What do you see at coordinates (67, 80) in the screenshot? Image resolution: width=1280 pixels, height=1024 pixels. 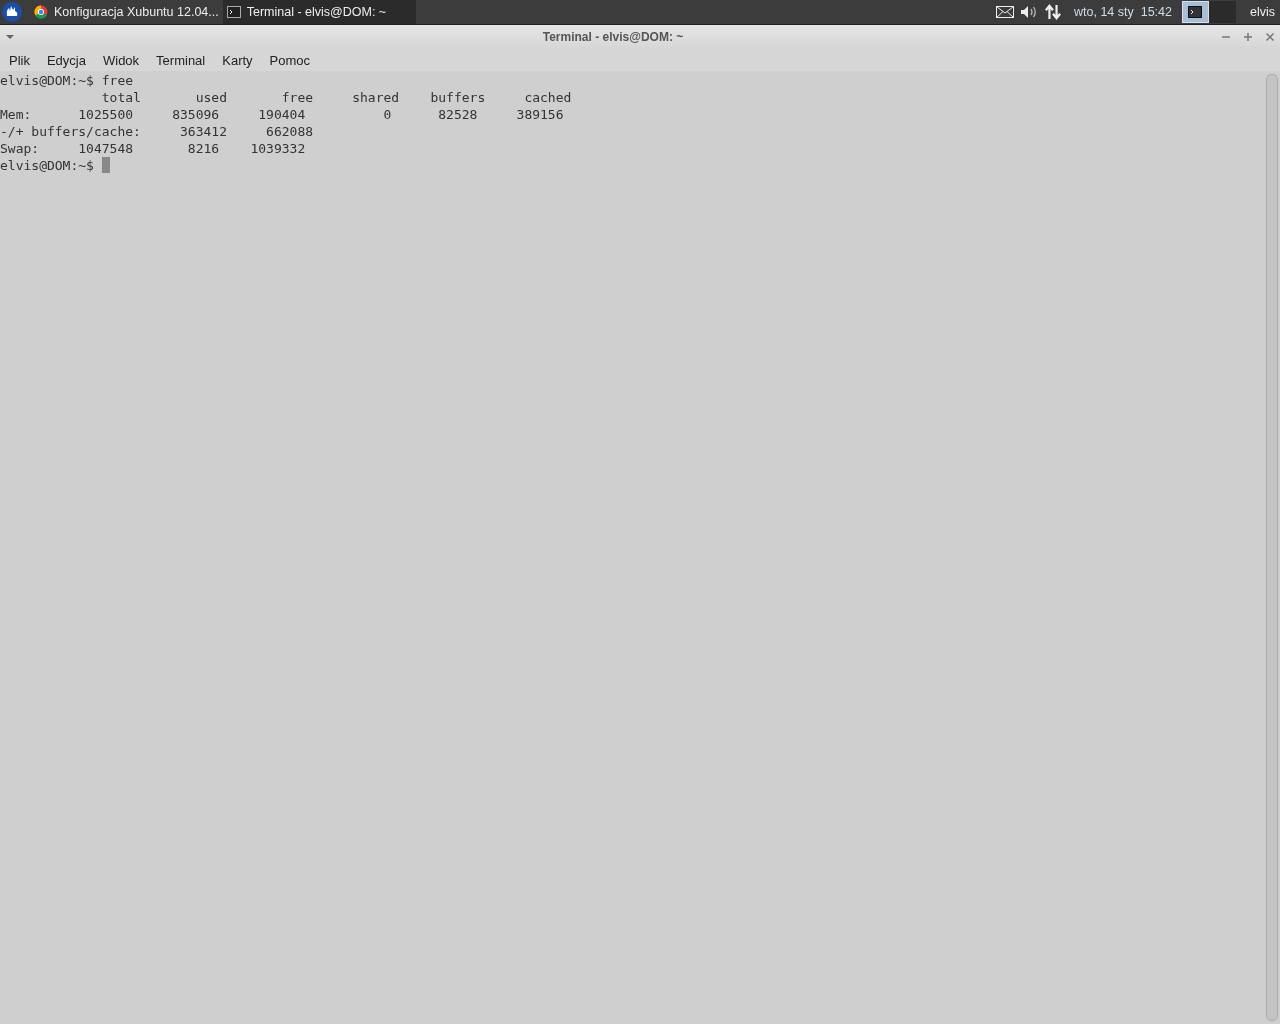 I see `terminal-line: elvis@DOM:~$ free` at bounding box center [67, 80].